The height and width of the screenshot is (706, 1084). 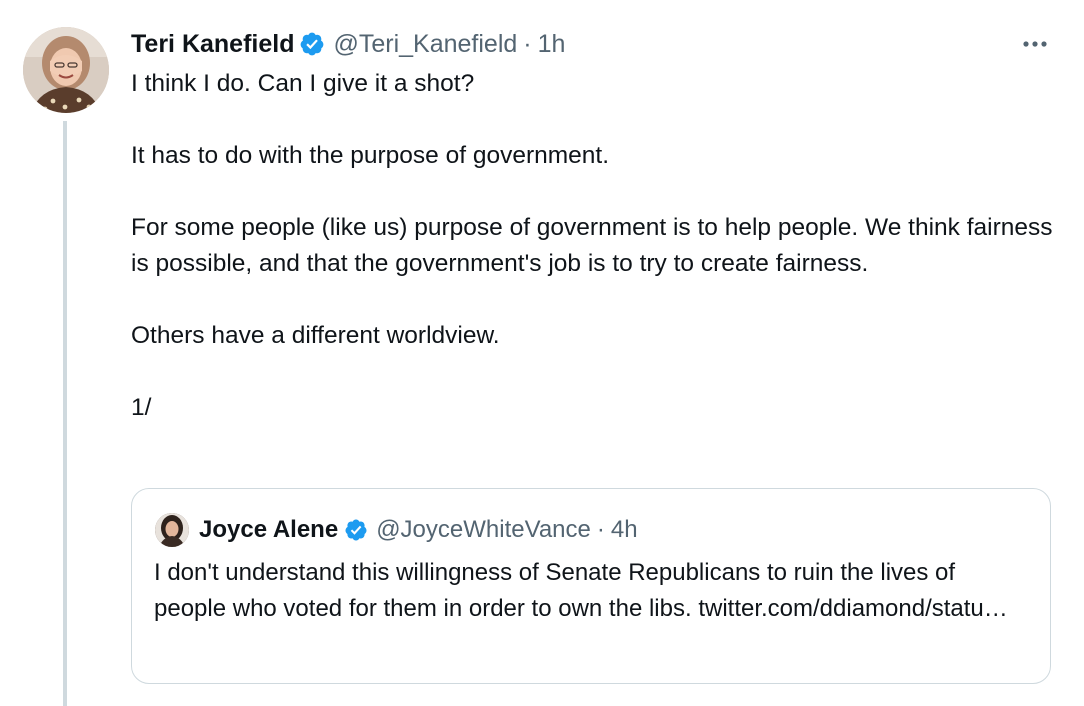 What do you see at coordinates (425, 44) in the screenshot?
I see `author-handle: @Teri_Kanefield` at bounding box center [425, 44].